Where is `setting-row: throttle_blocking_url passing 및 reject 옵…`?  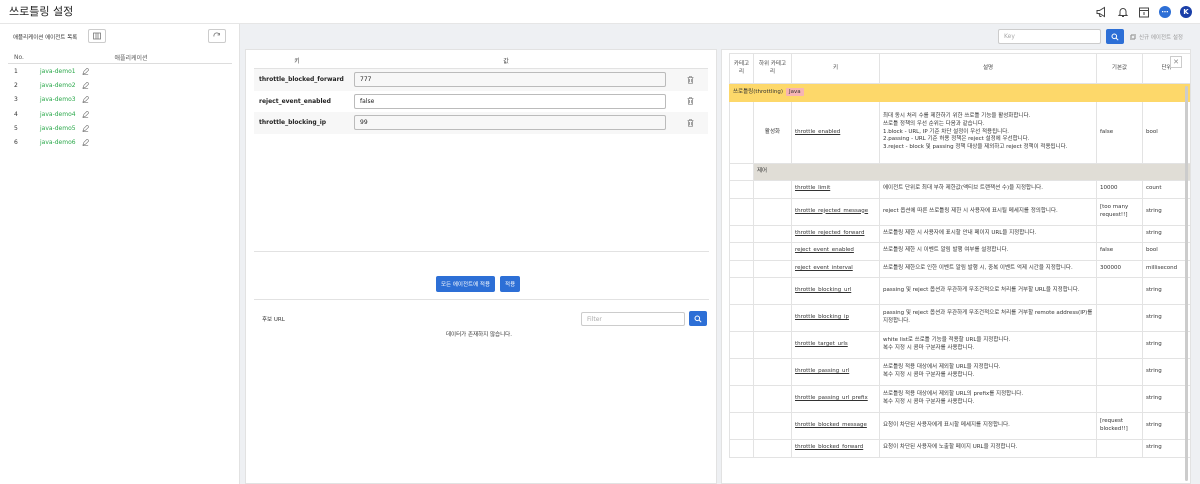
setting-row: throttle_blocking_url passing 및 reject 옵… is located at coordinates (959, 291).